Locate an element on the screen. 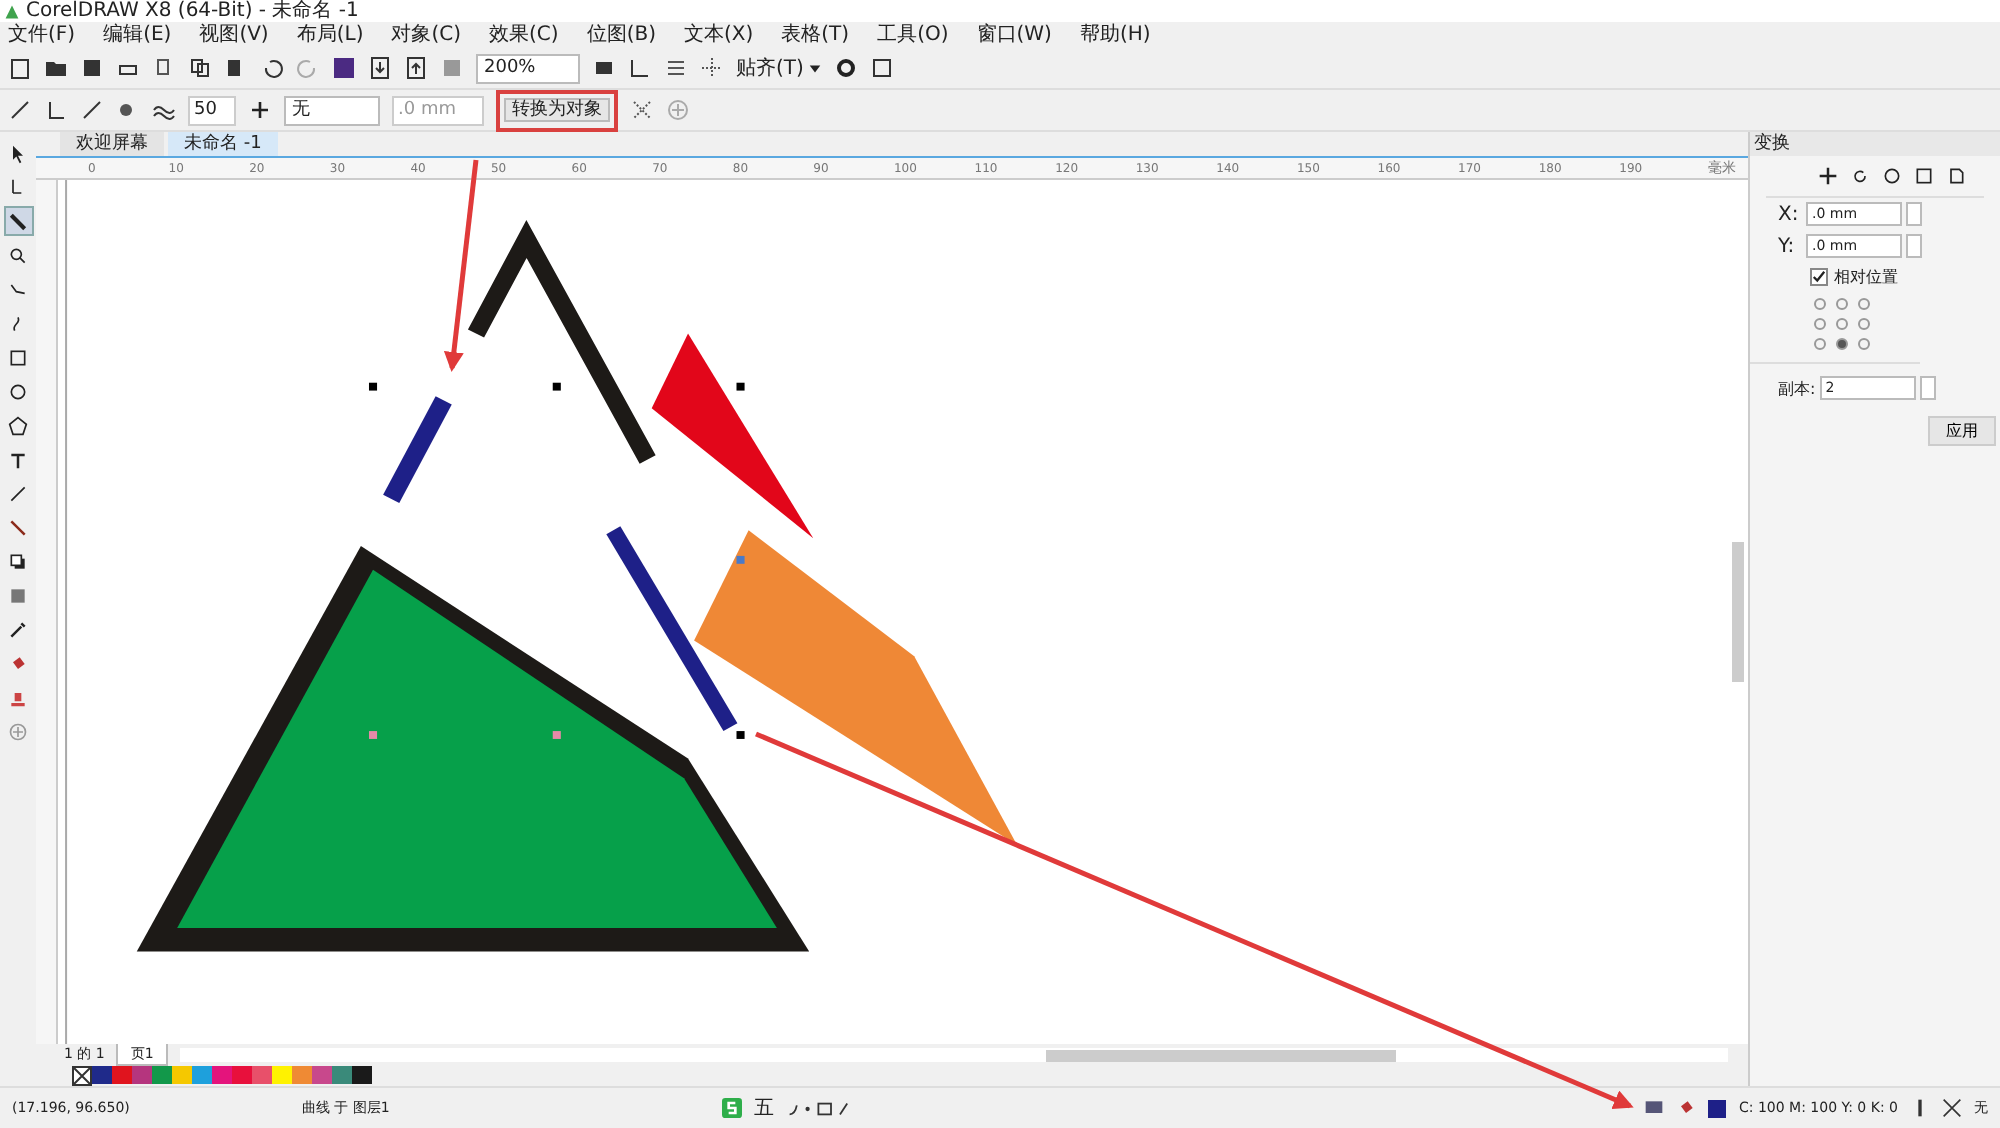  new-document-icon is located at coordinates (20, 68).